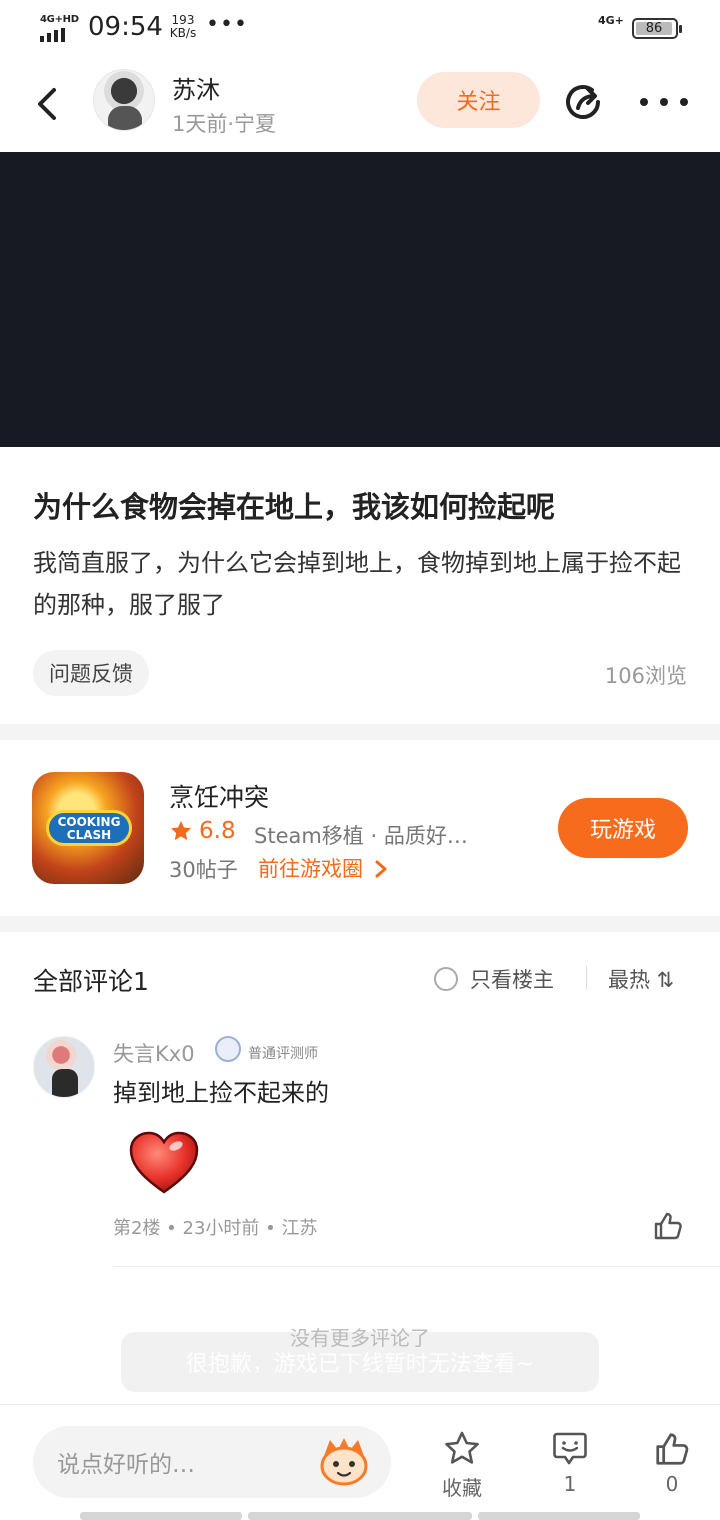 This screenshot has height=1520, width=720. What do you see at coordinates (586, 978) in the screenshot?
I see `divider` at bounding box center [586, 978].